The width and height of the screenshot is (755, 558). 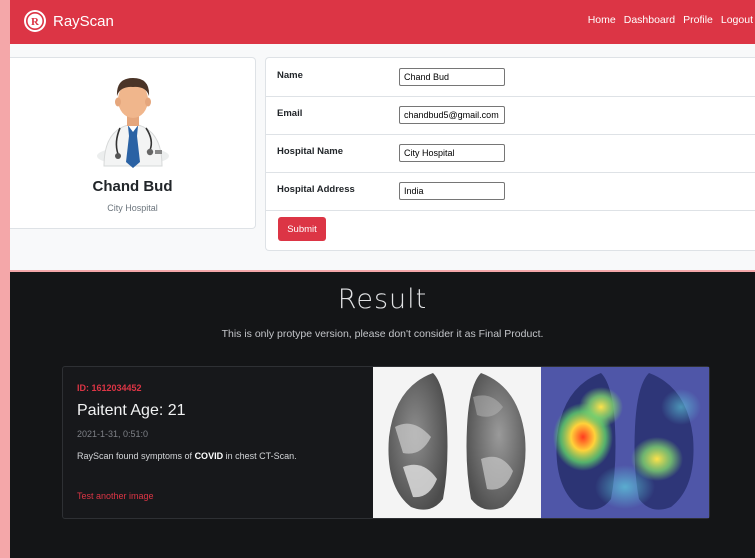 I want to click on nav-link-dashboard: Dashboard, so click(x=649, y=20).